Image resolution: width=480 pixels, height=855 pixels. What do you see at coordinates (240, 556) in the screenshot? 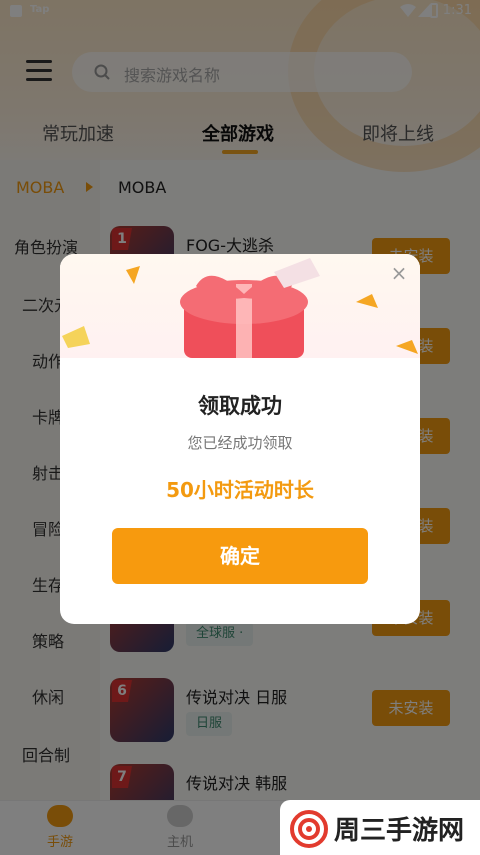
I see `confirm-button: 确定` at bounding box center [240, 556].